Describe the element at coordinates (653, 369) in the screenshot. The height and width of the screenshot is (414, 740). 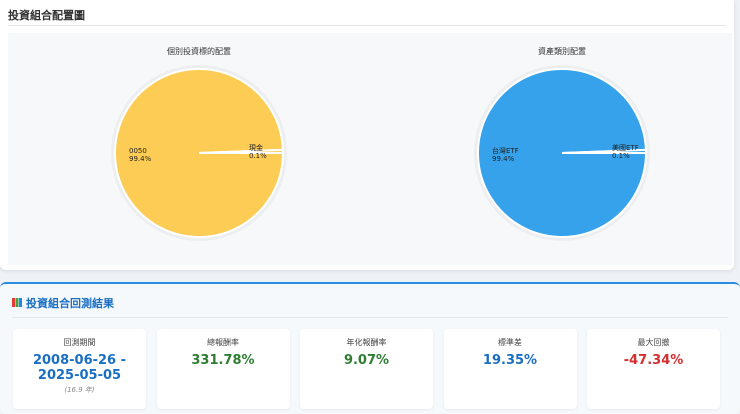
I see `metric-card: 最大回撤 -47.34%` at that location.